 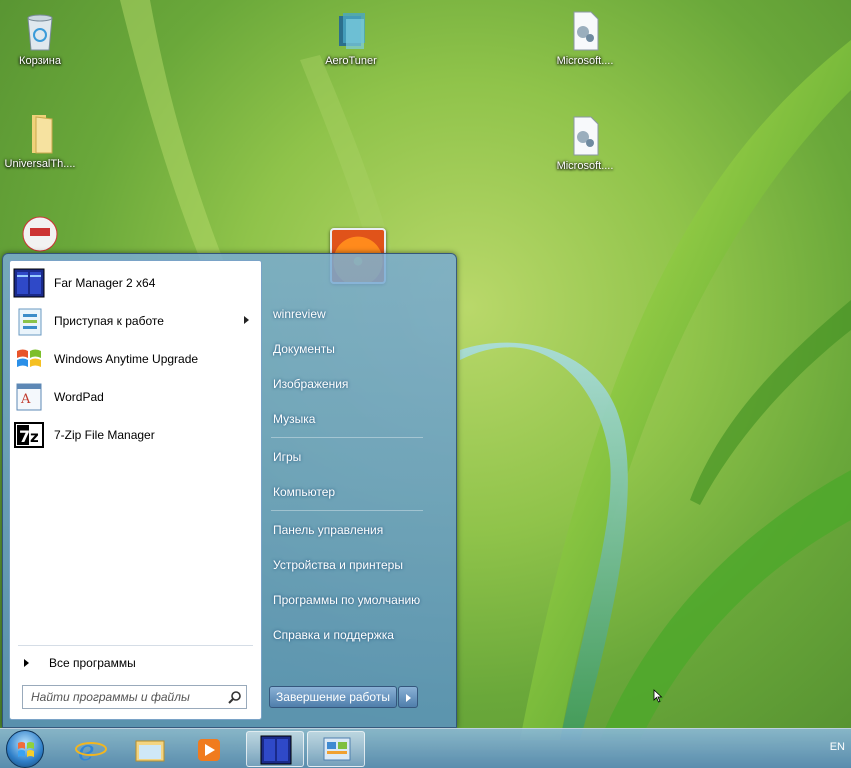 I want to click on program-label: Приступая к работе, so click(x=109, y=321).